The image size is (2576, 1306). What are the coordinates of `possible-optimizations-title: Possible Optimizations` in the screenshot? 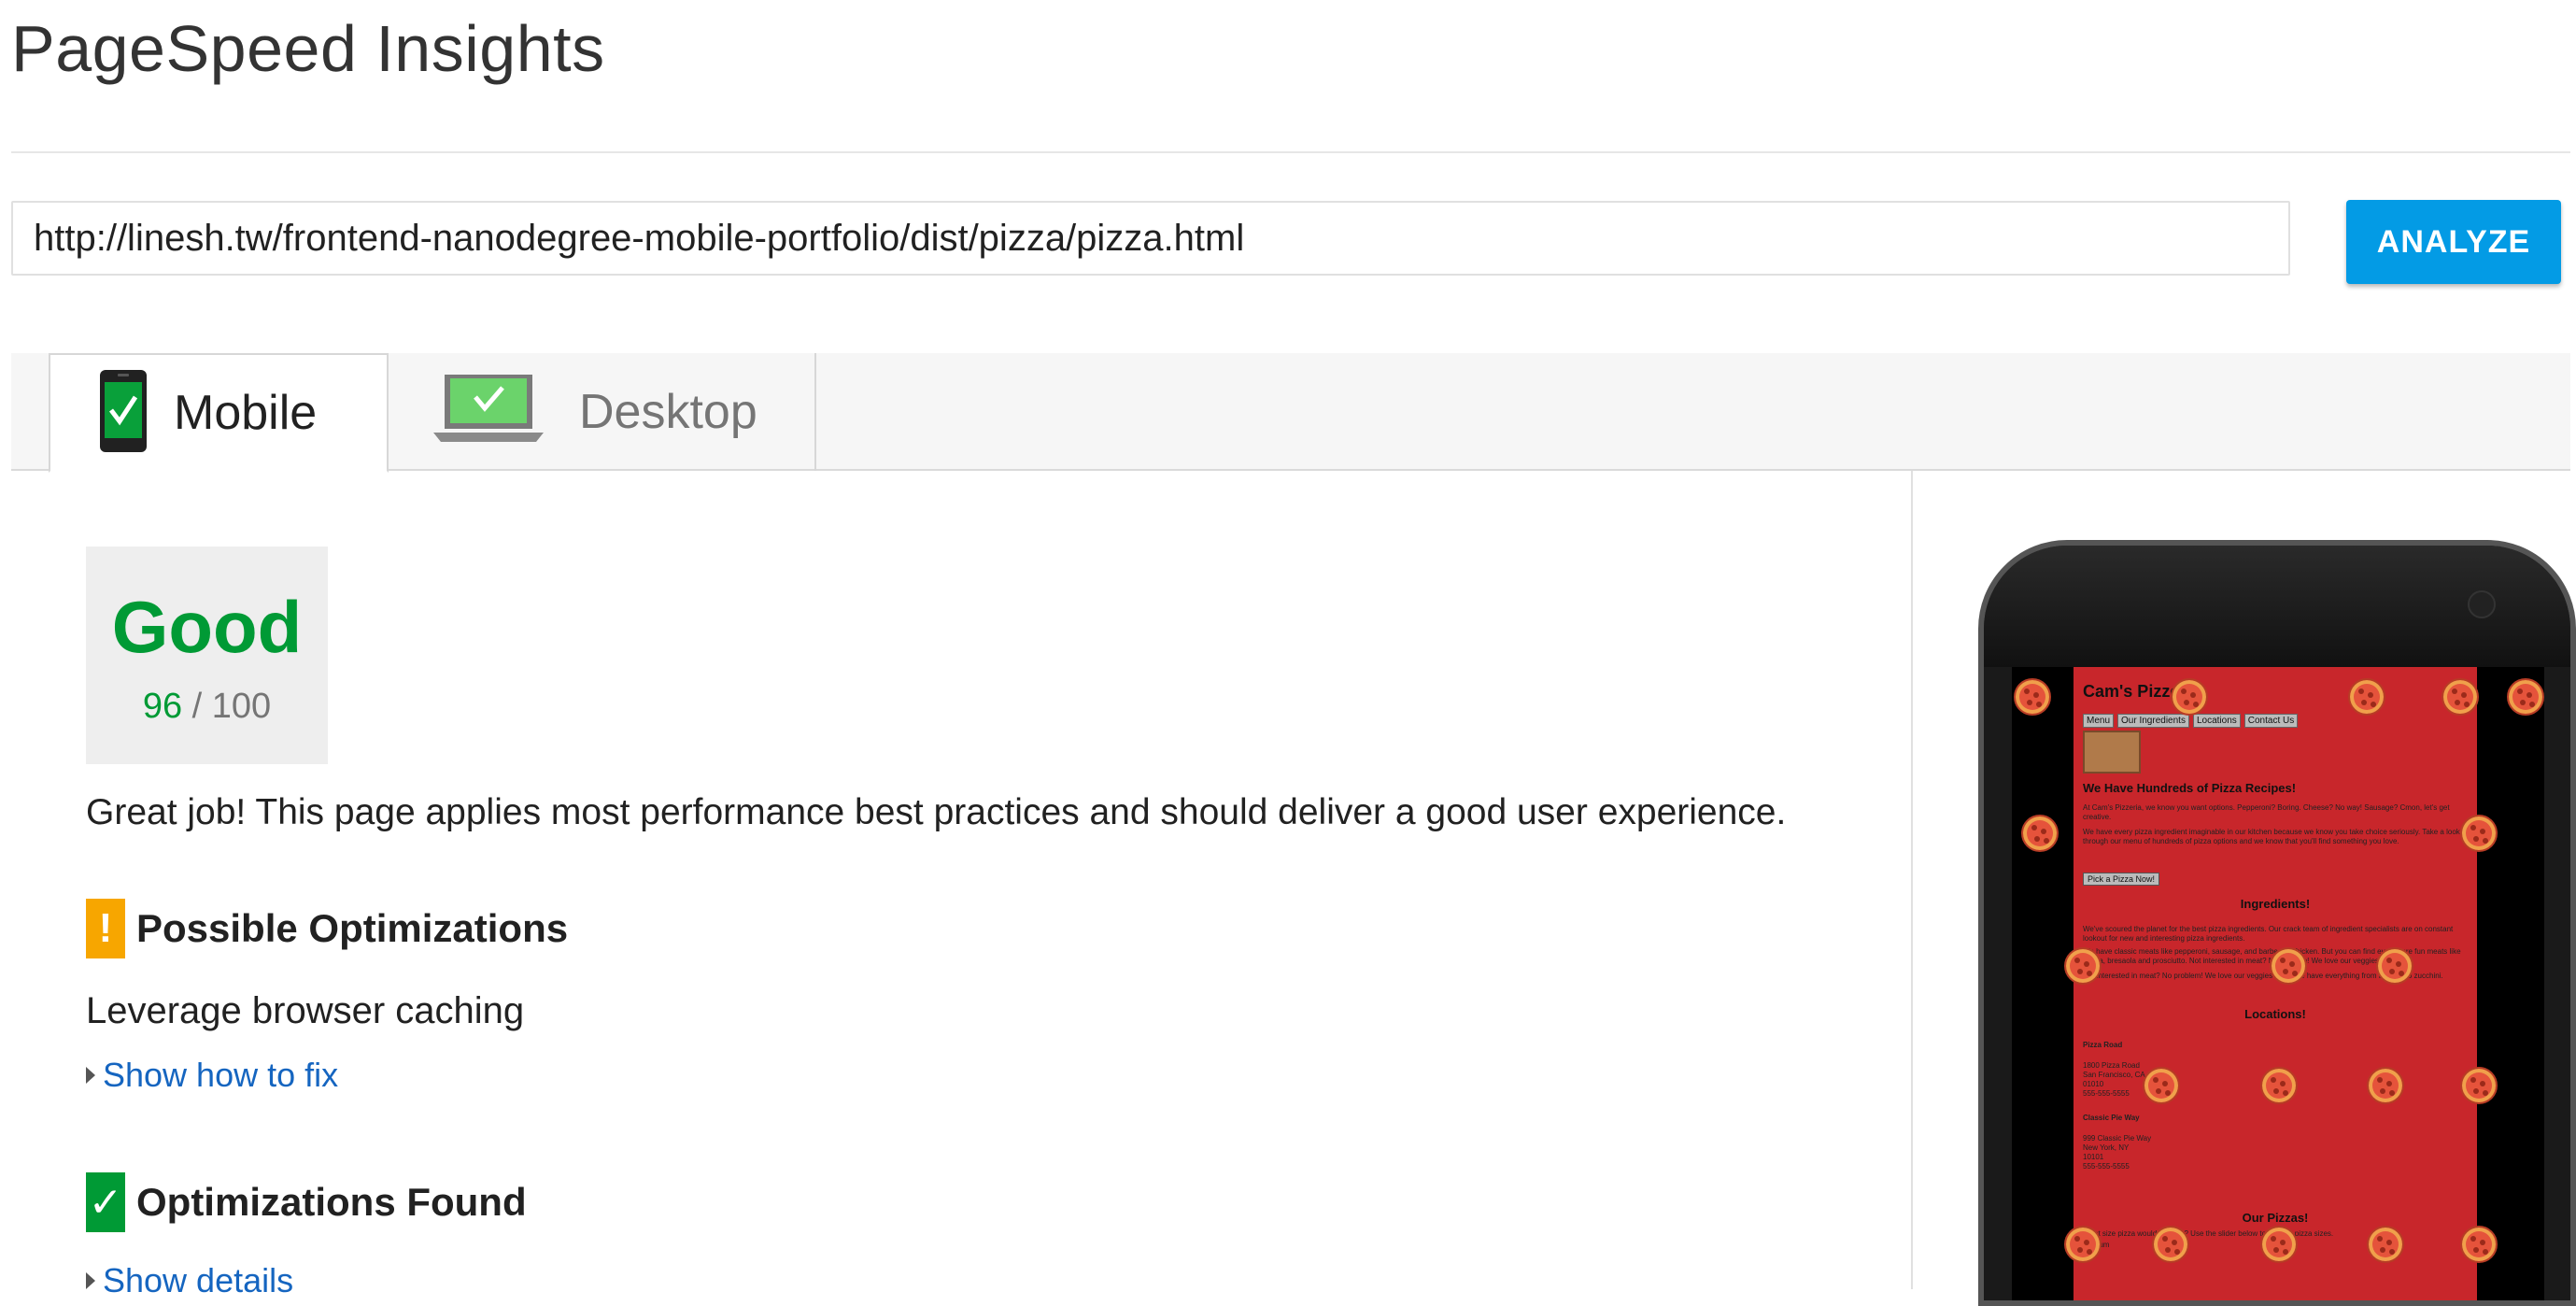 It's located at (352, 928).